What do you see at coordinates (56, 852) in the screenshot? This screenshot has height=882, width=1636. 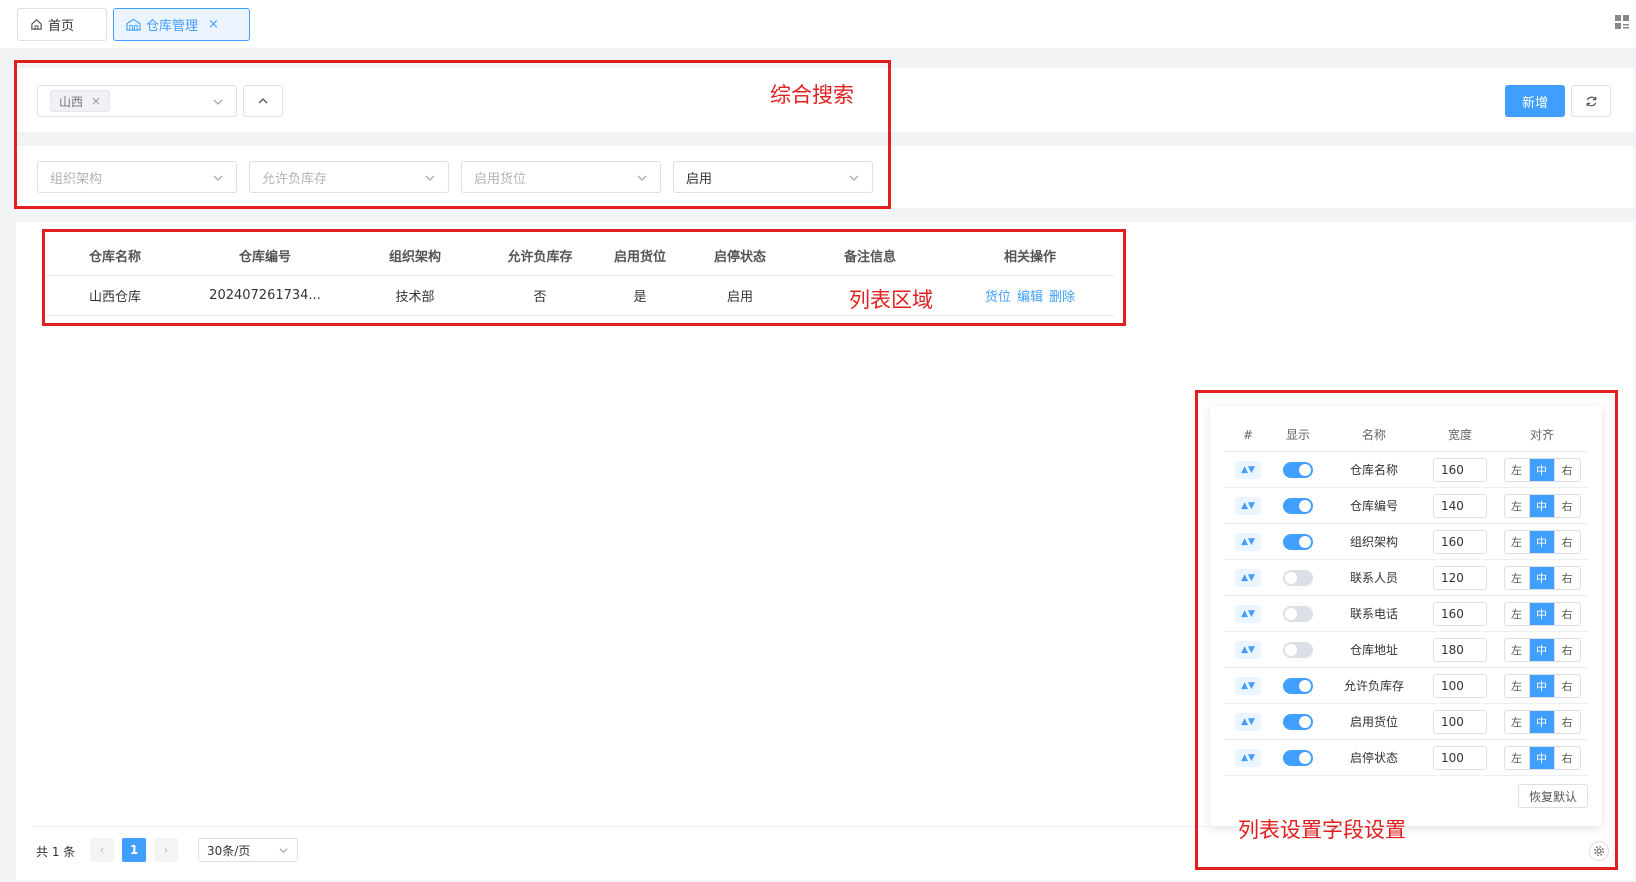 I see `total-count: 共 1 条` at bounding box center [56, 852].